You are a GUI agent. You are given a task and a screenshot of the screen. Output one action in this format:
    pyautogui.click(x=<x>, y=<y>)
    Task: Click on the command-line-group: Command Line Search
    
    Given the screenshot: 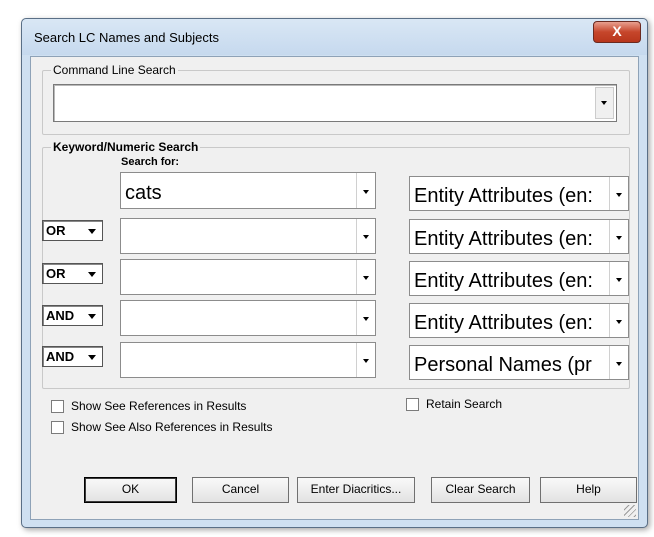 What is the action you would take?
    pyautogui.click(x=336, y=99)
    